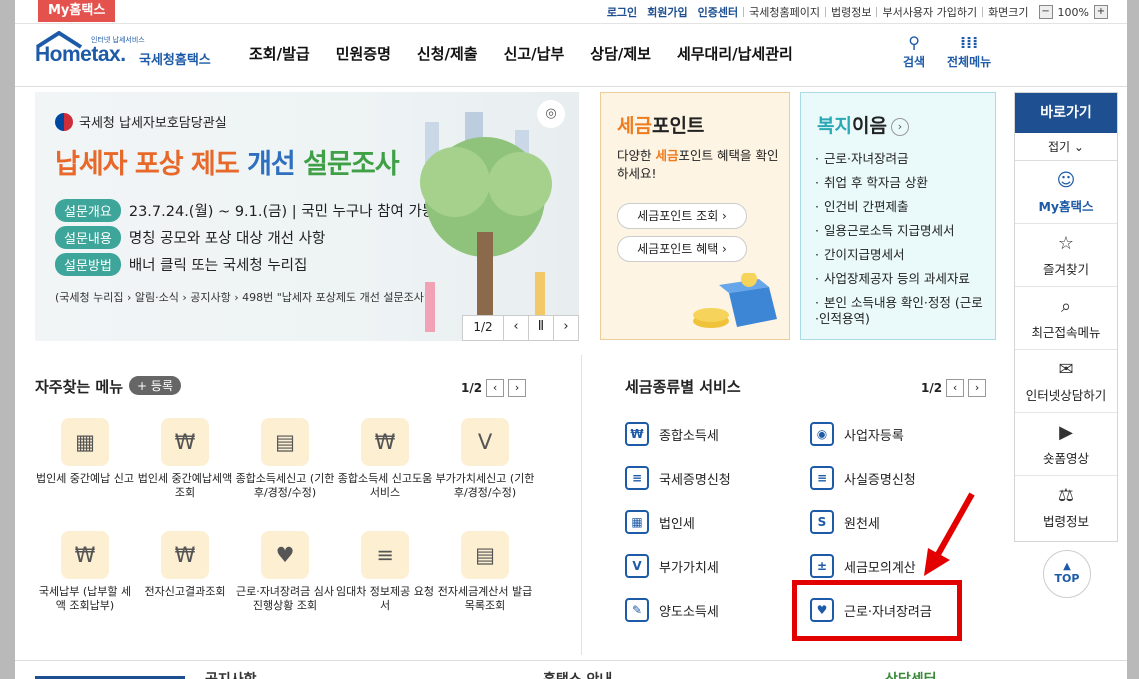 Image resolution: width=1139 pixels, height=679 pixels. I want to click on nav-inquiry: 조회/발급, so click(279, 53).